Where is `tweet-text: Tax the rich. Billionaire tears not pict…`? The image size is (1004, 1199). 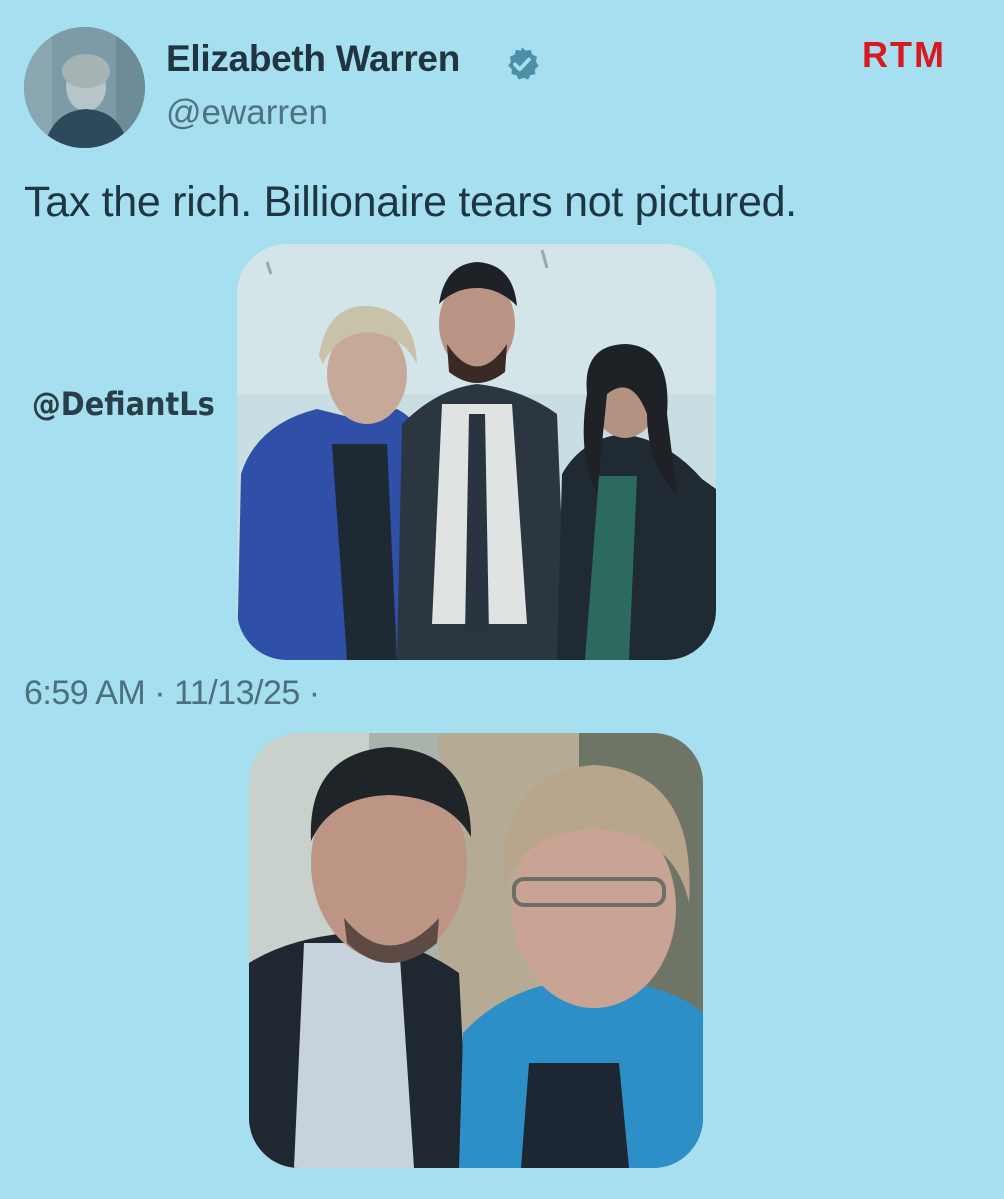
tweet-text: Tax the rich. Billionaire tears not pict… is located at coordinates (410, 202).